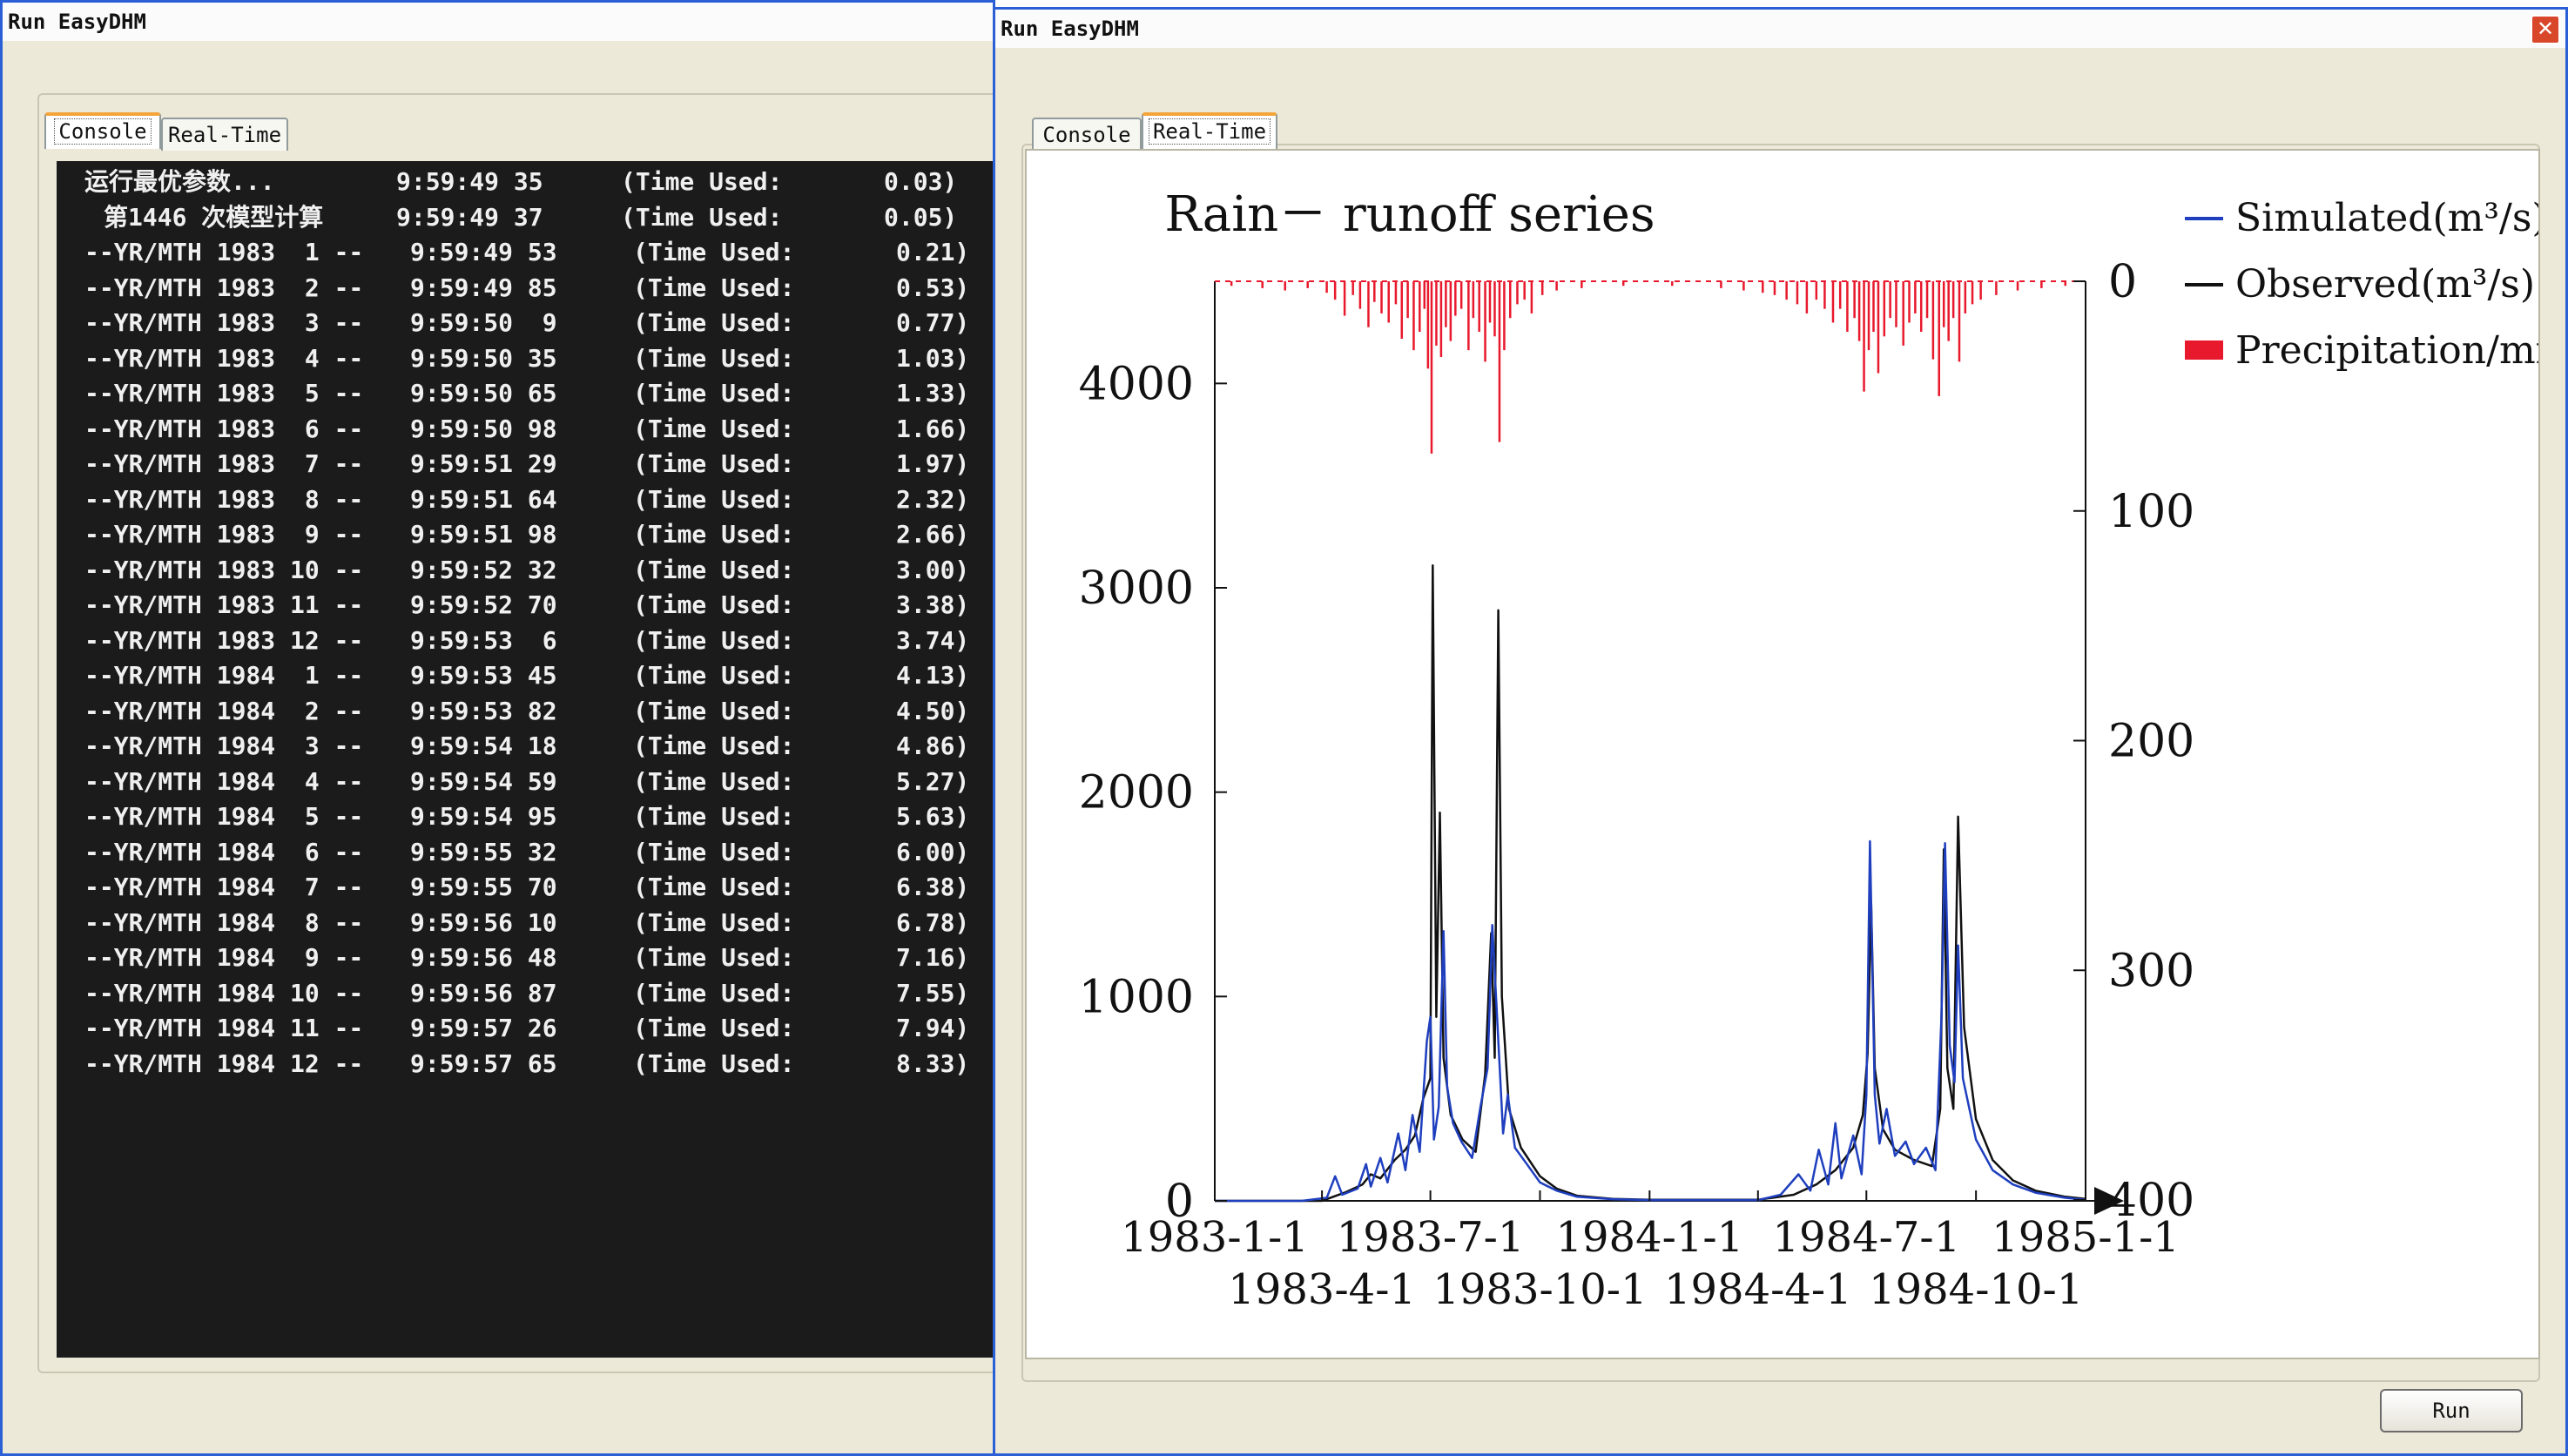 Image resolution: width=2568 pixels, height=1456 pixels. I want to click on y-right-tick-label: 0, so click(2122, 282).